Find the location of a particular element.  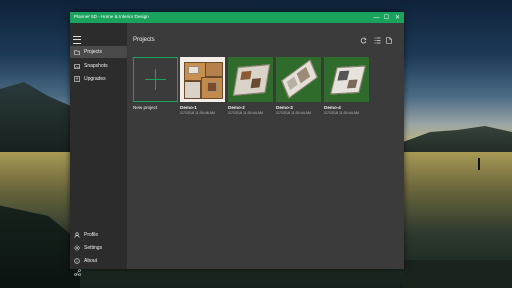

gear-icon is located at coordinates (77, 248).